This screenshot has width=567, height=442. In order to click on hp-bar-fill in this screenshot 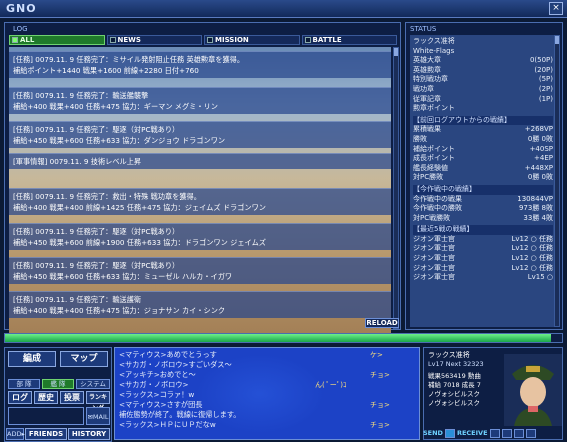, I will do `click(278, 338)`.